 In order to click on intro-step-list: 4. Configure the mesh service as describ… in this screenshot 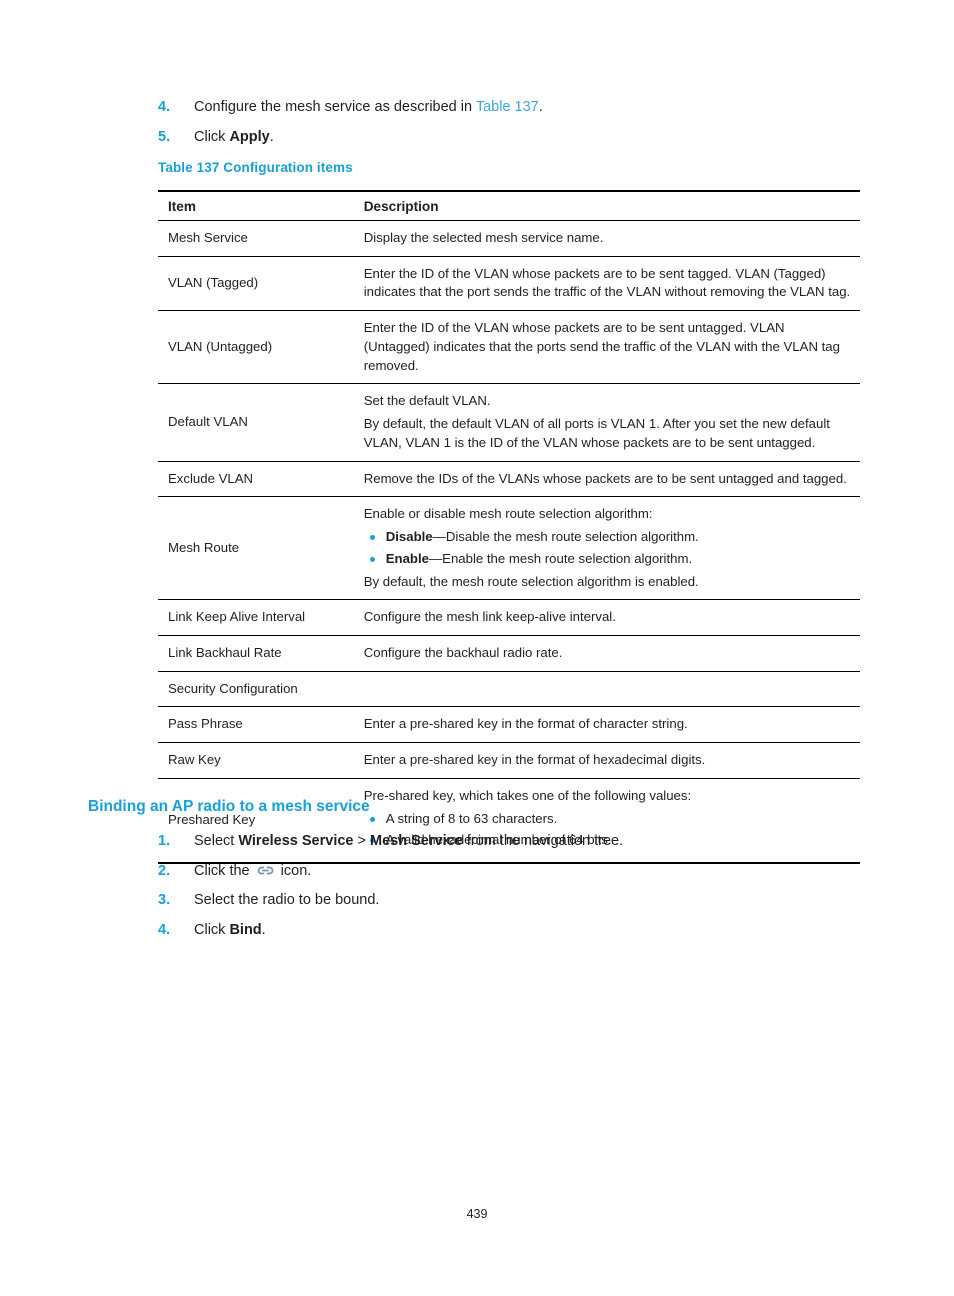, I will do `click(518, 127)`.